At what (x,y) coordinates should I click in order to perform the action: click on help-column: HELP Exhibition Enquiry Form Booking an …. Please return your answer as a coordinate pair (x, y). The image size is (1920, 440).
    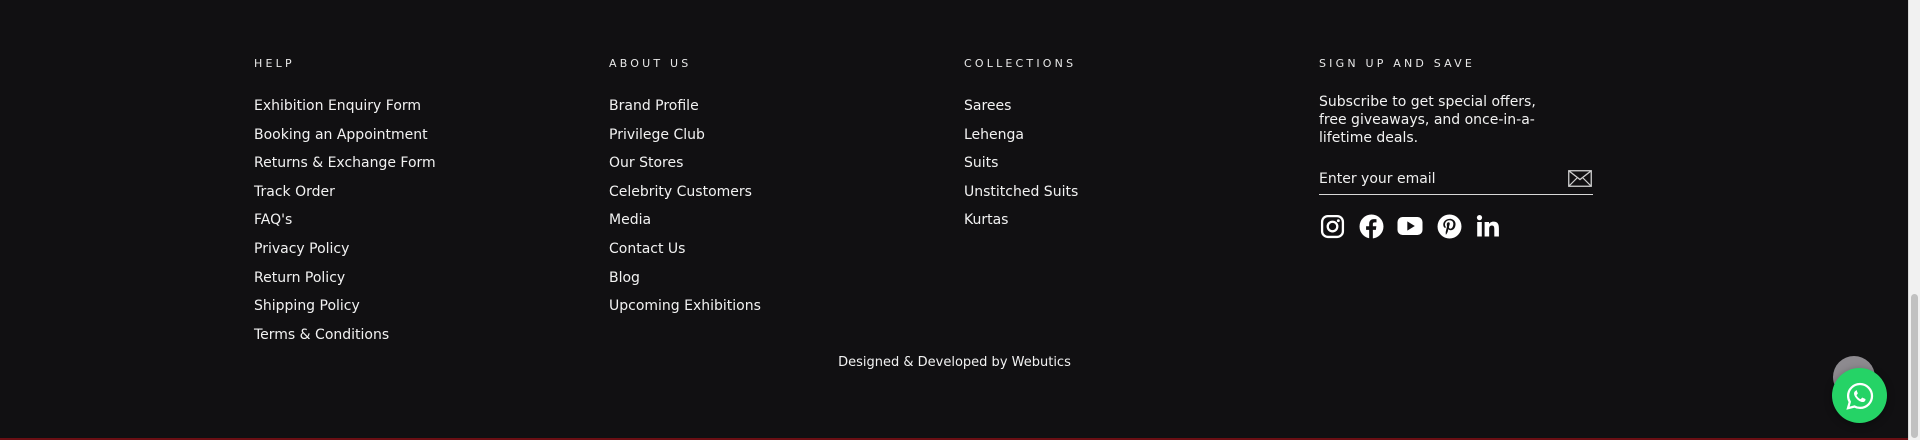
    Looking at the image, I should click on (345, 204).